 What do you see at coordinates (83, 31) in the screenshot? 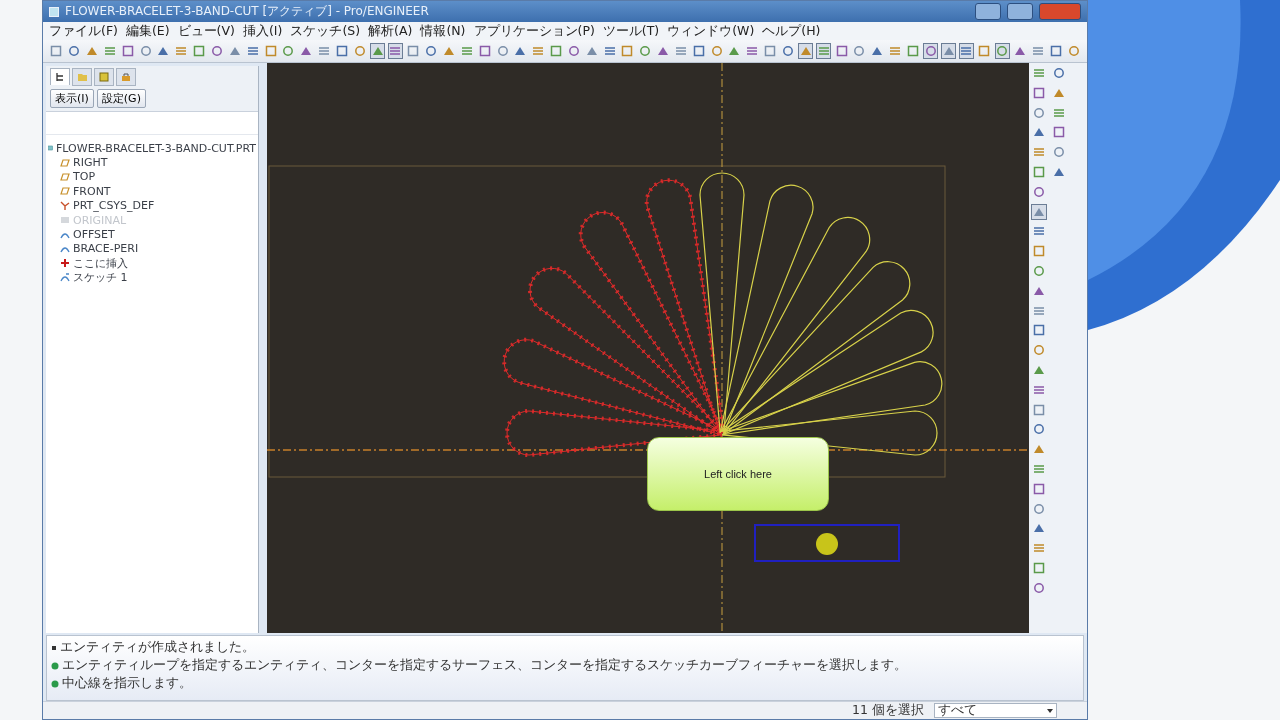
I see `menu-item: ファイル(F)` at bounding box center [83, 31].